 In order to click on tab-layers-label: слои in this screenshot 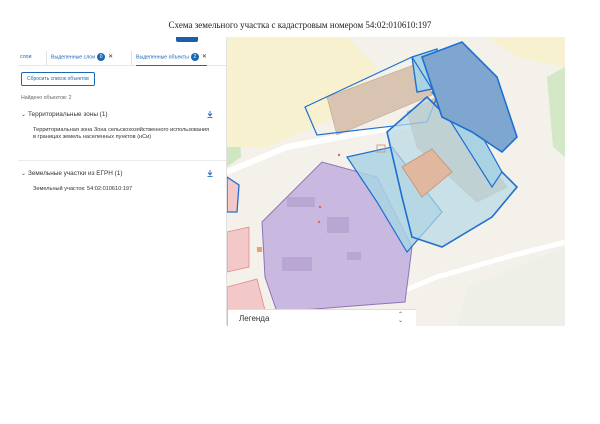, I will do `click(26, 57)`.